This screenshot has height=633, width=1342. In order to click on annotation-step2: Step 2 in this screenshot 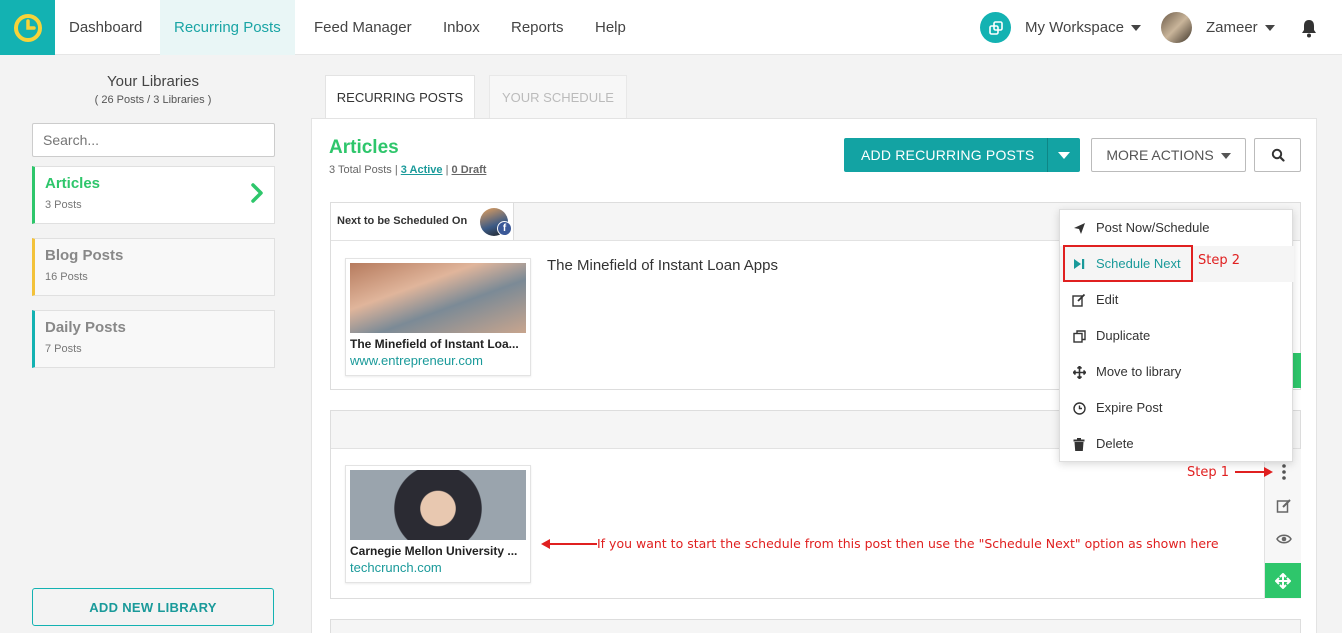, I will do `click(1219, 260)`.